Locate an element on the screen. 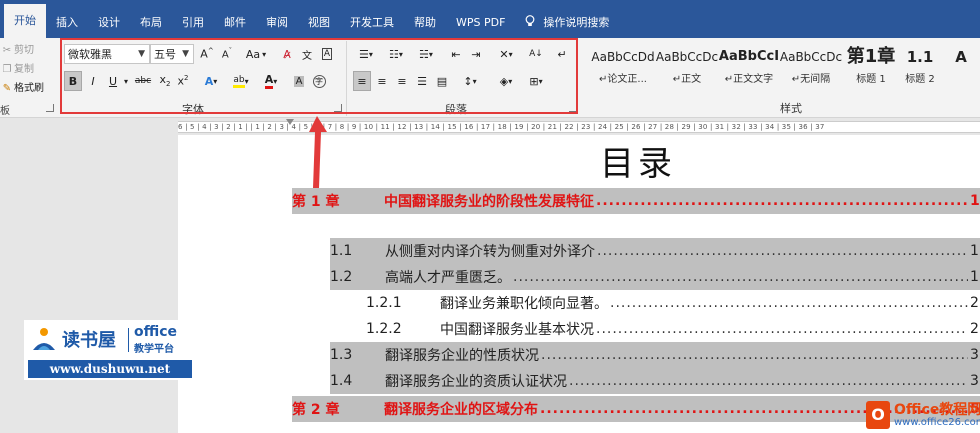 The image size is (980, 433). tab-insert: 插入 is located at coordinates (67, 23).